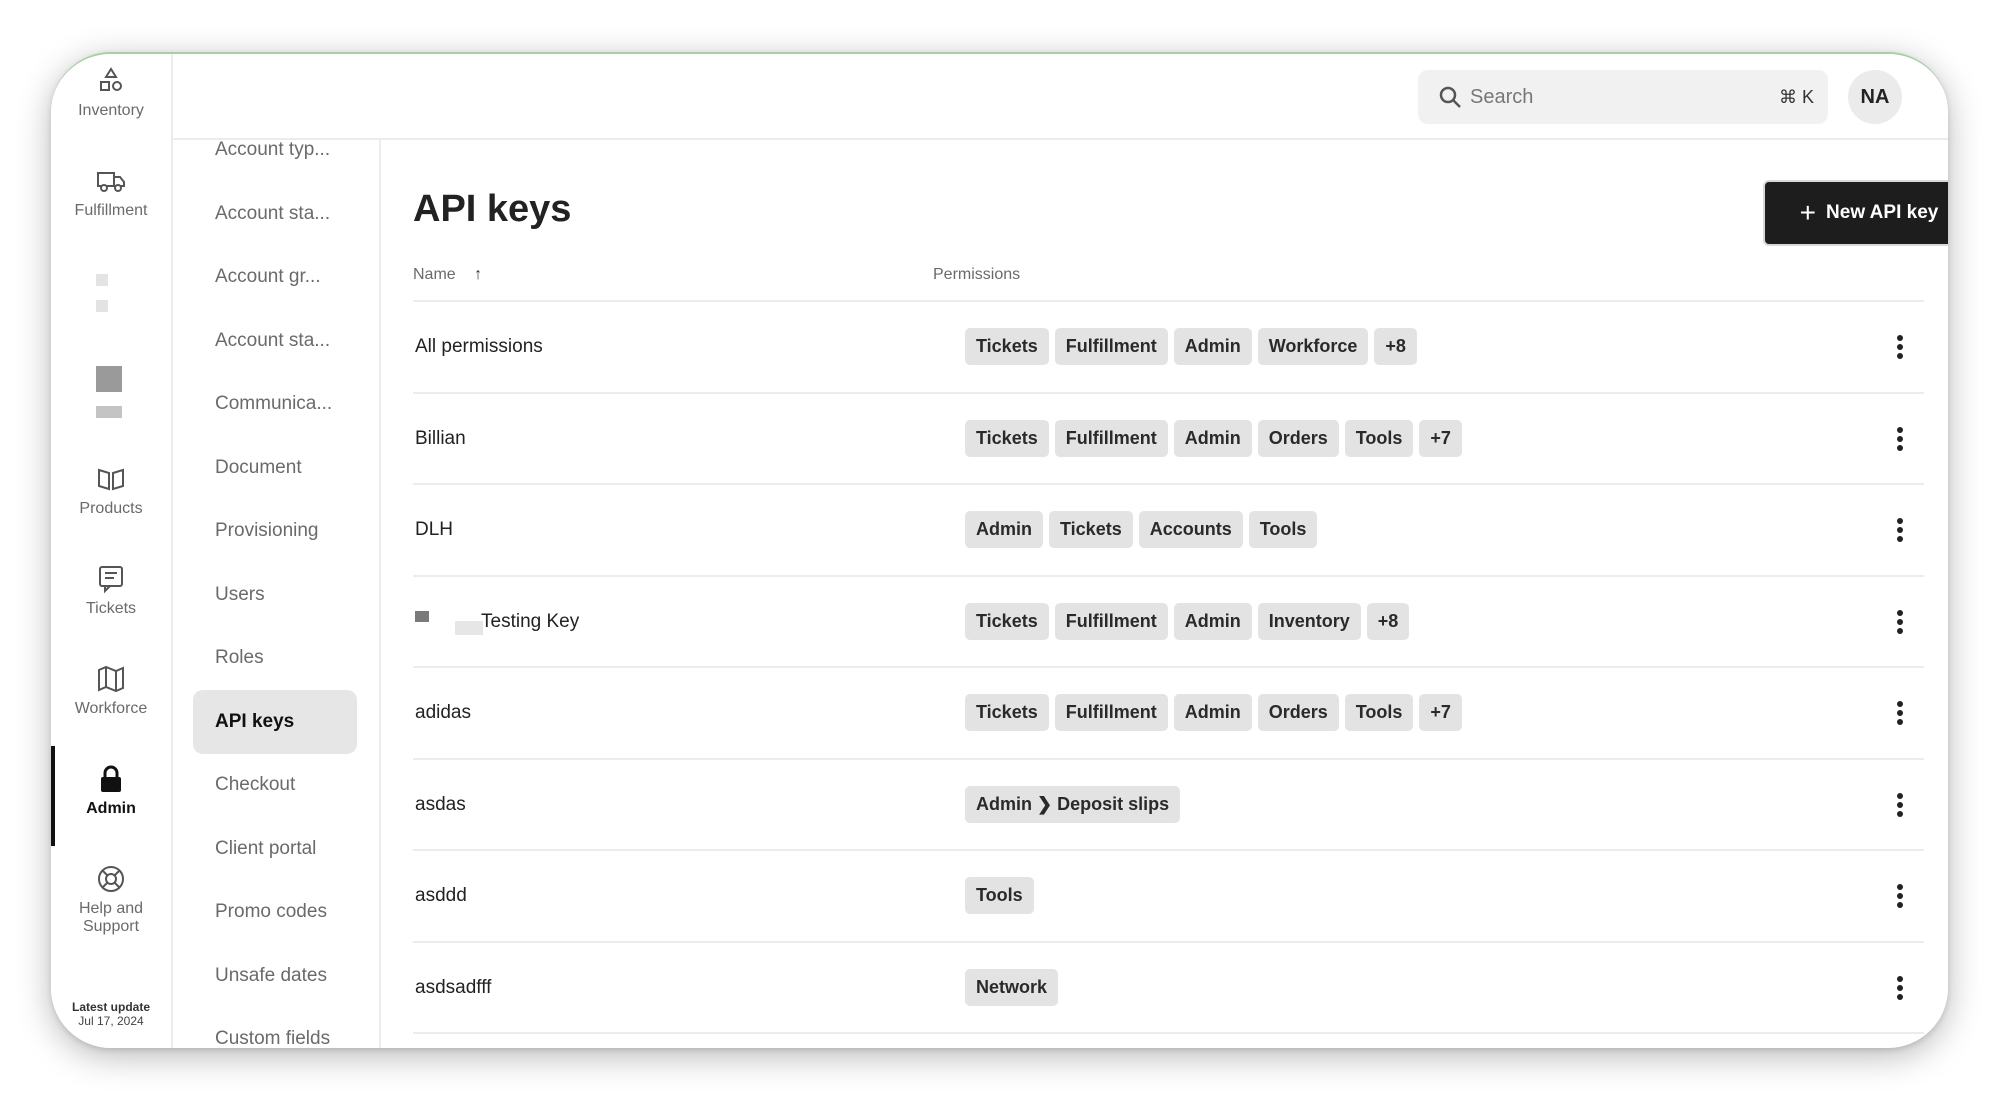 This screenshot has height=1099, width=2000. I want to click on permission-chips: Tickets Fulfillment Admin Workforce +8, so click(1191, 346).